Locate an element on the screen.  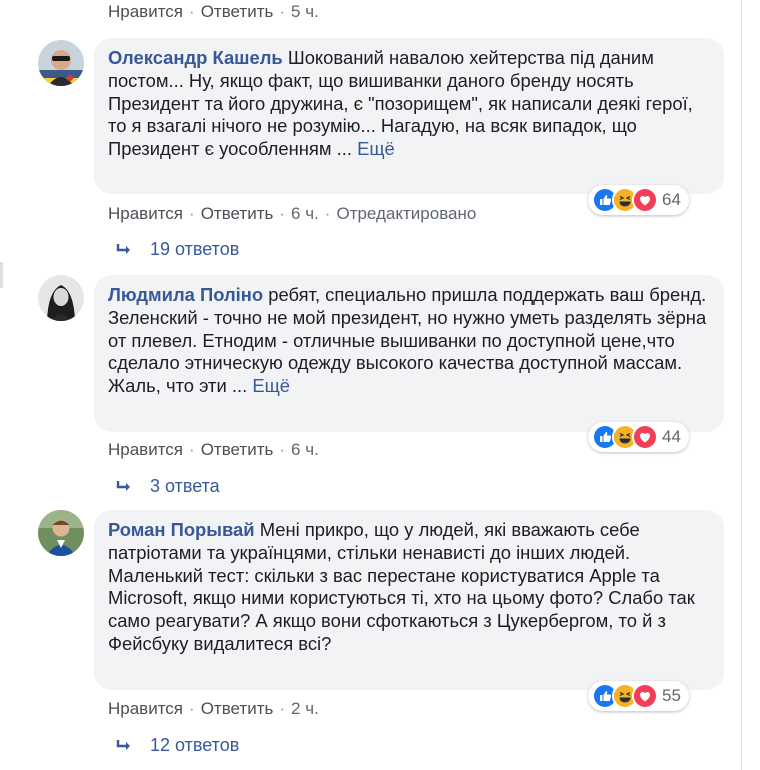
view-replies-link: 12 ответов is located at coordinates (177, 745).